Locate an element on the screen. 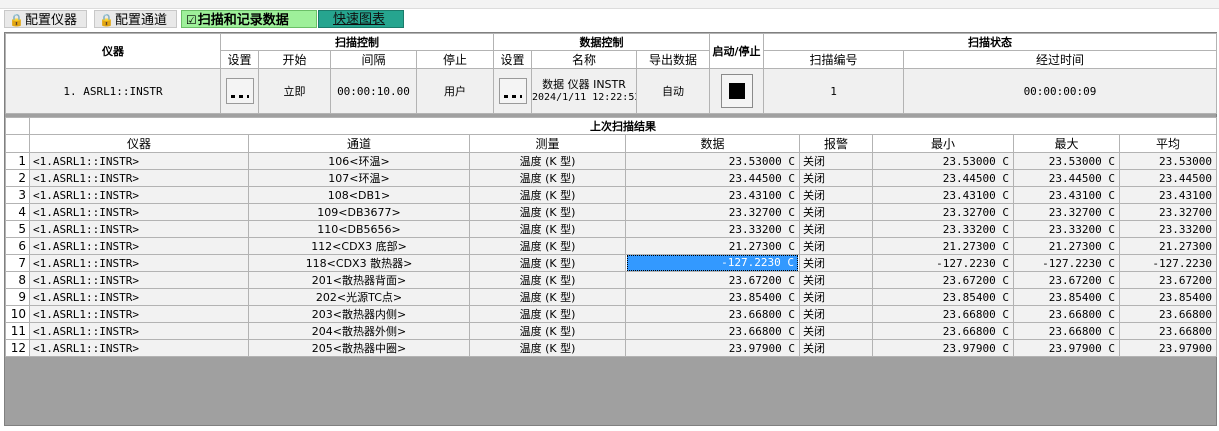 The height and width of the screenshot is (431, 1219). data-setup-button is located at coordinates (512, 91).